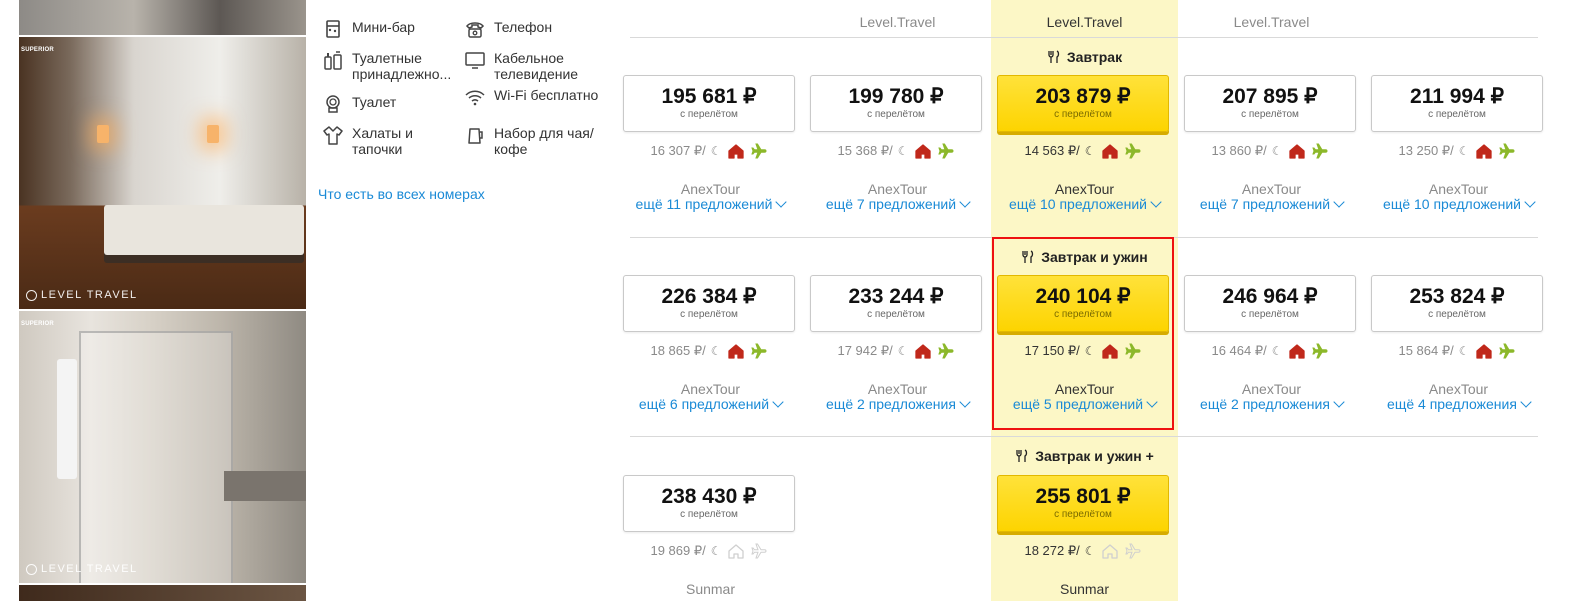 The height and width of the screenshot is (601, 1573). I want to click on price-card: 233 244 ₽ с перелётом, so click(896, 303).